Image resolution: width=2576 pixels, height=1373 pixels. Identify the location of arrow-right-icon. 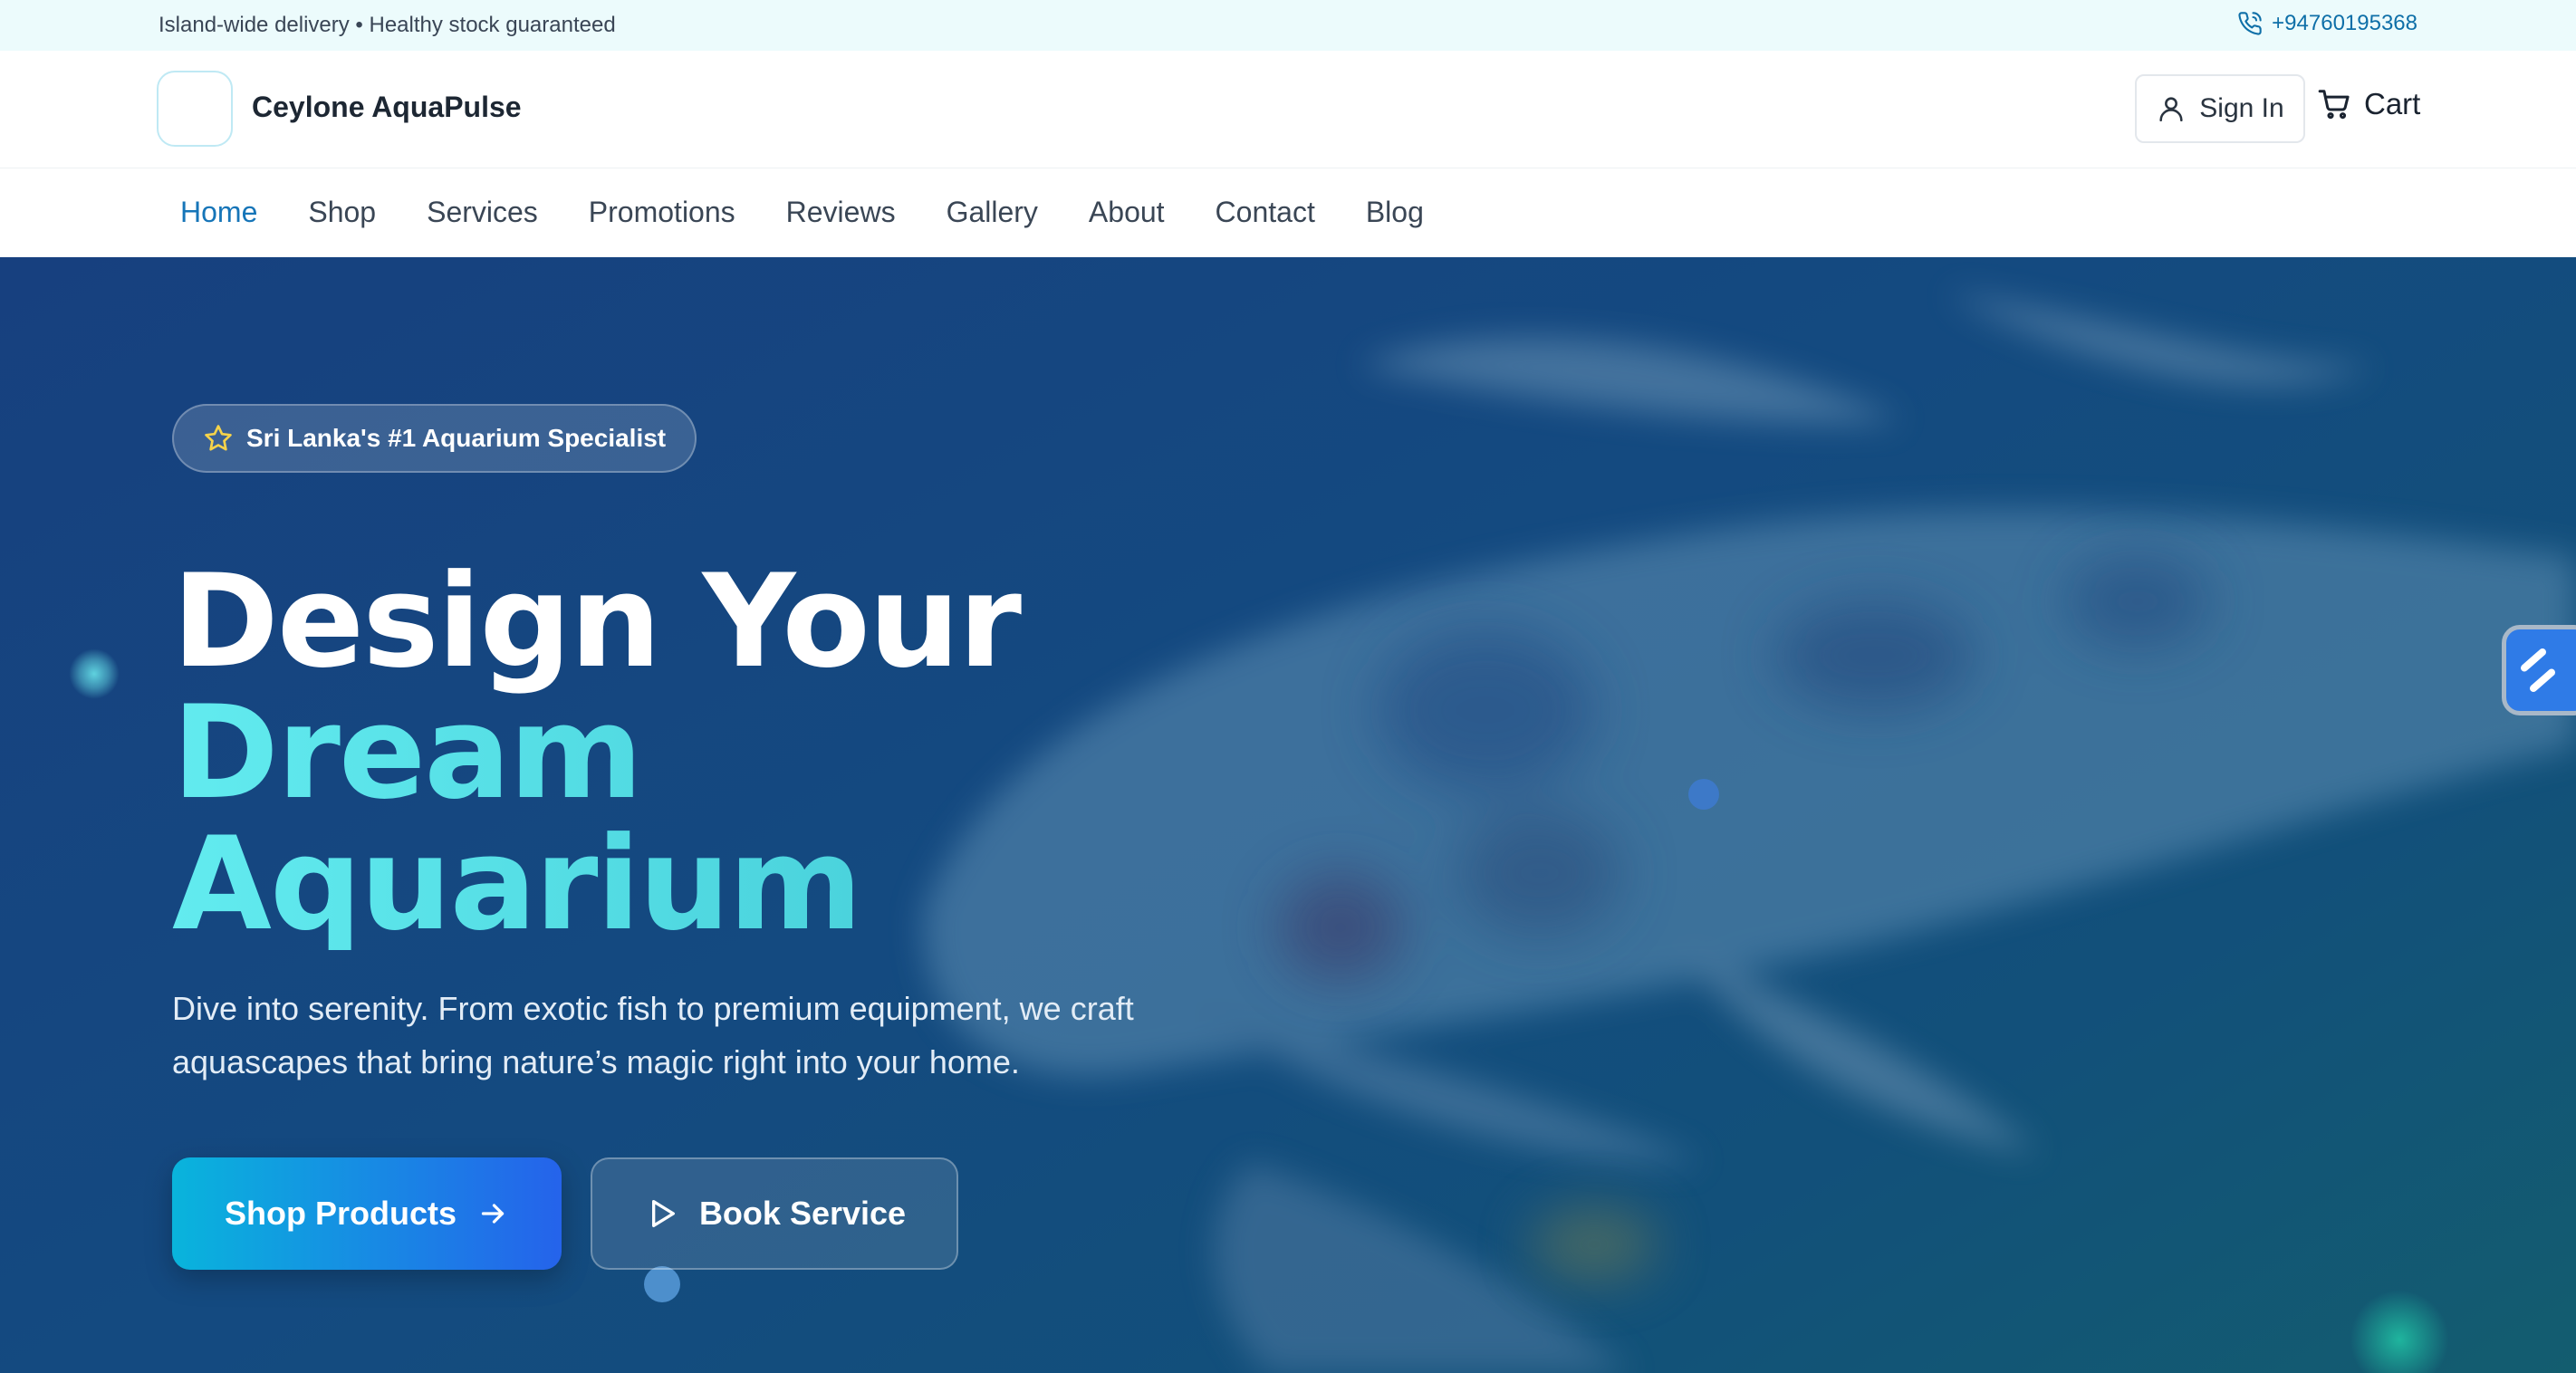
(493, 1214).